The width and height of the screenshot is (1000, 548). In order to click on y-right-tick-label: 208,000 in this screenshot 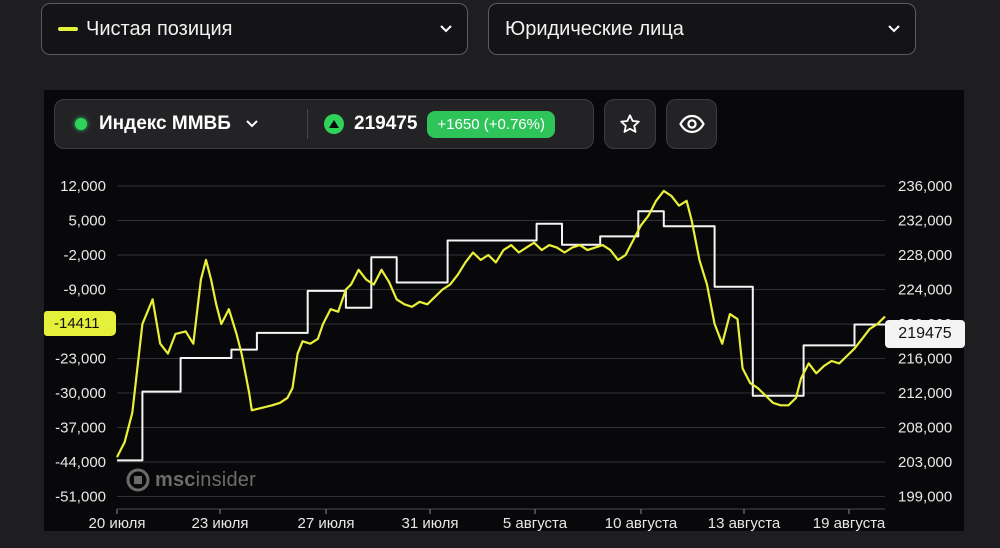, I will do `click(925, 428)`.